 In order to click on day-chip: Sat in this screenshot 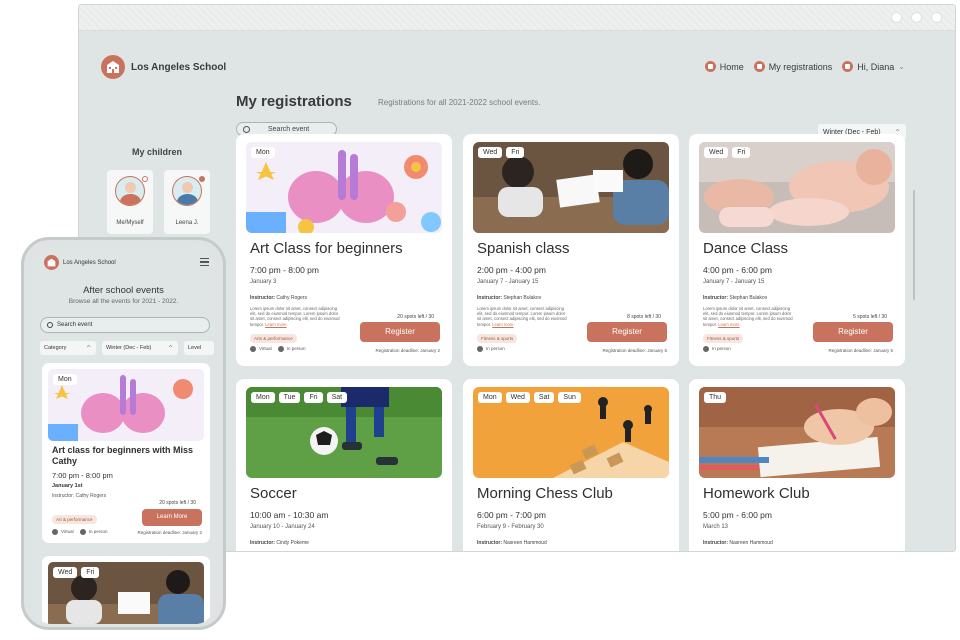, I will do `click(544, 397)`.